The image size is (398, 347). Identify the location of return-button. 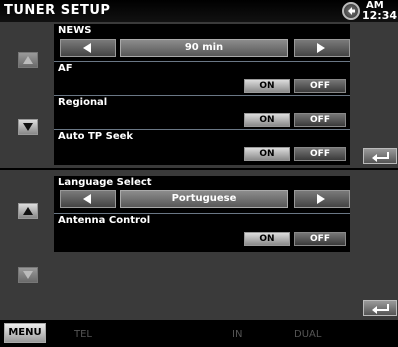
(380, 156).